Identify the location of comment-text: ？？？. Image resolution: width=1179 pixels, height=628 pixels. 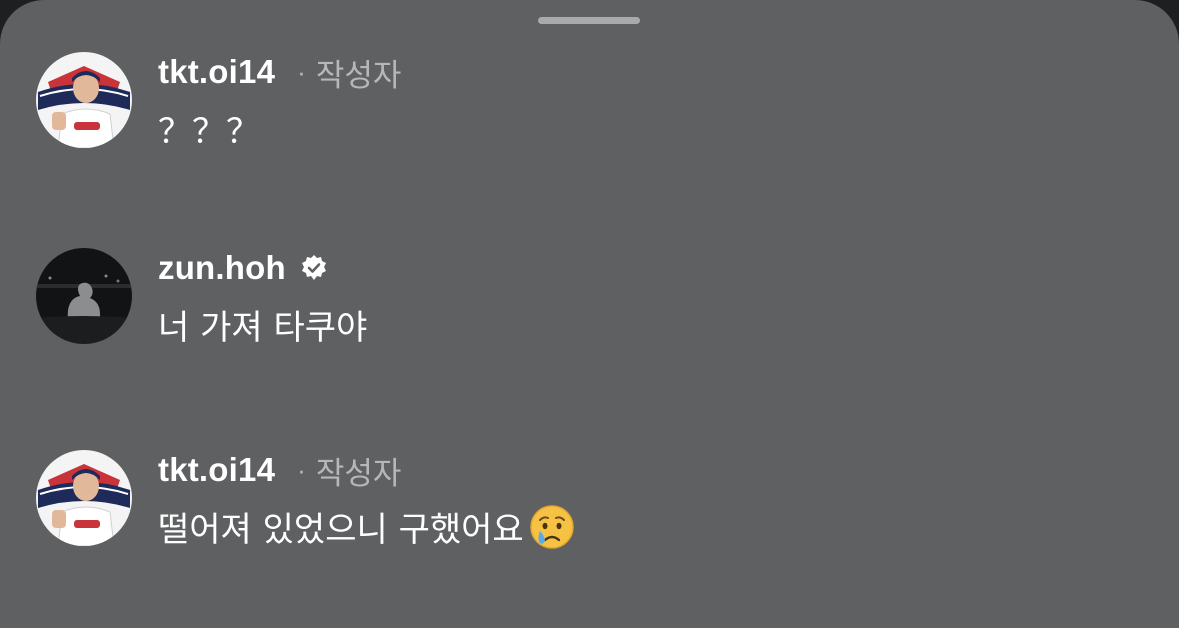
(209, 132).